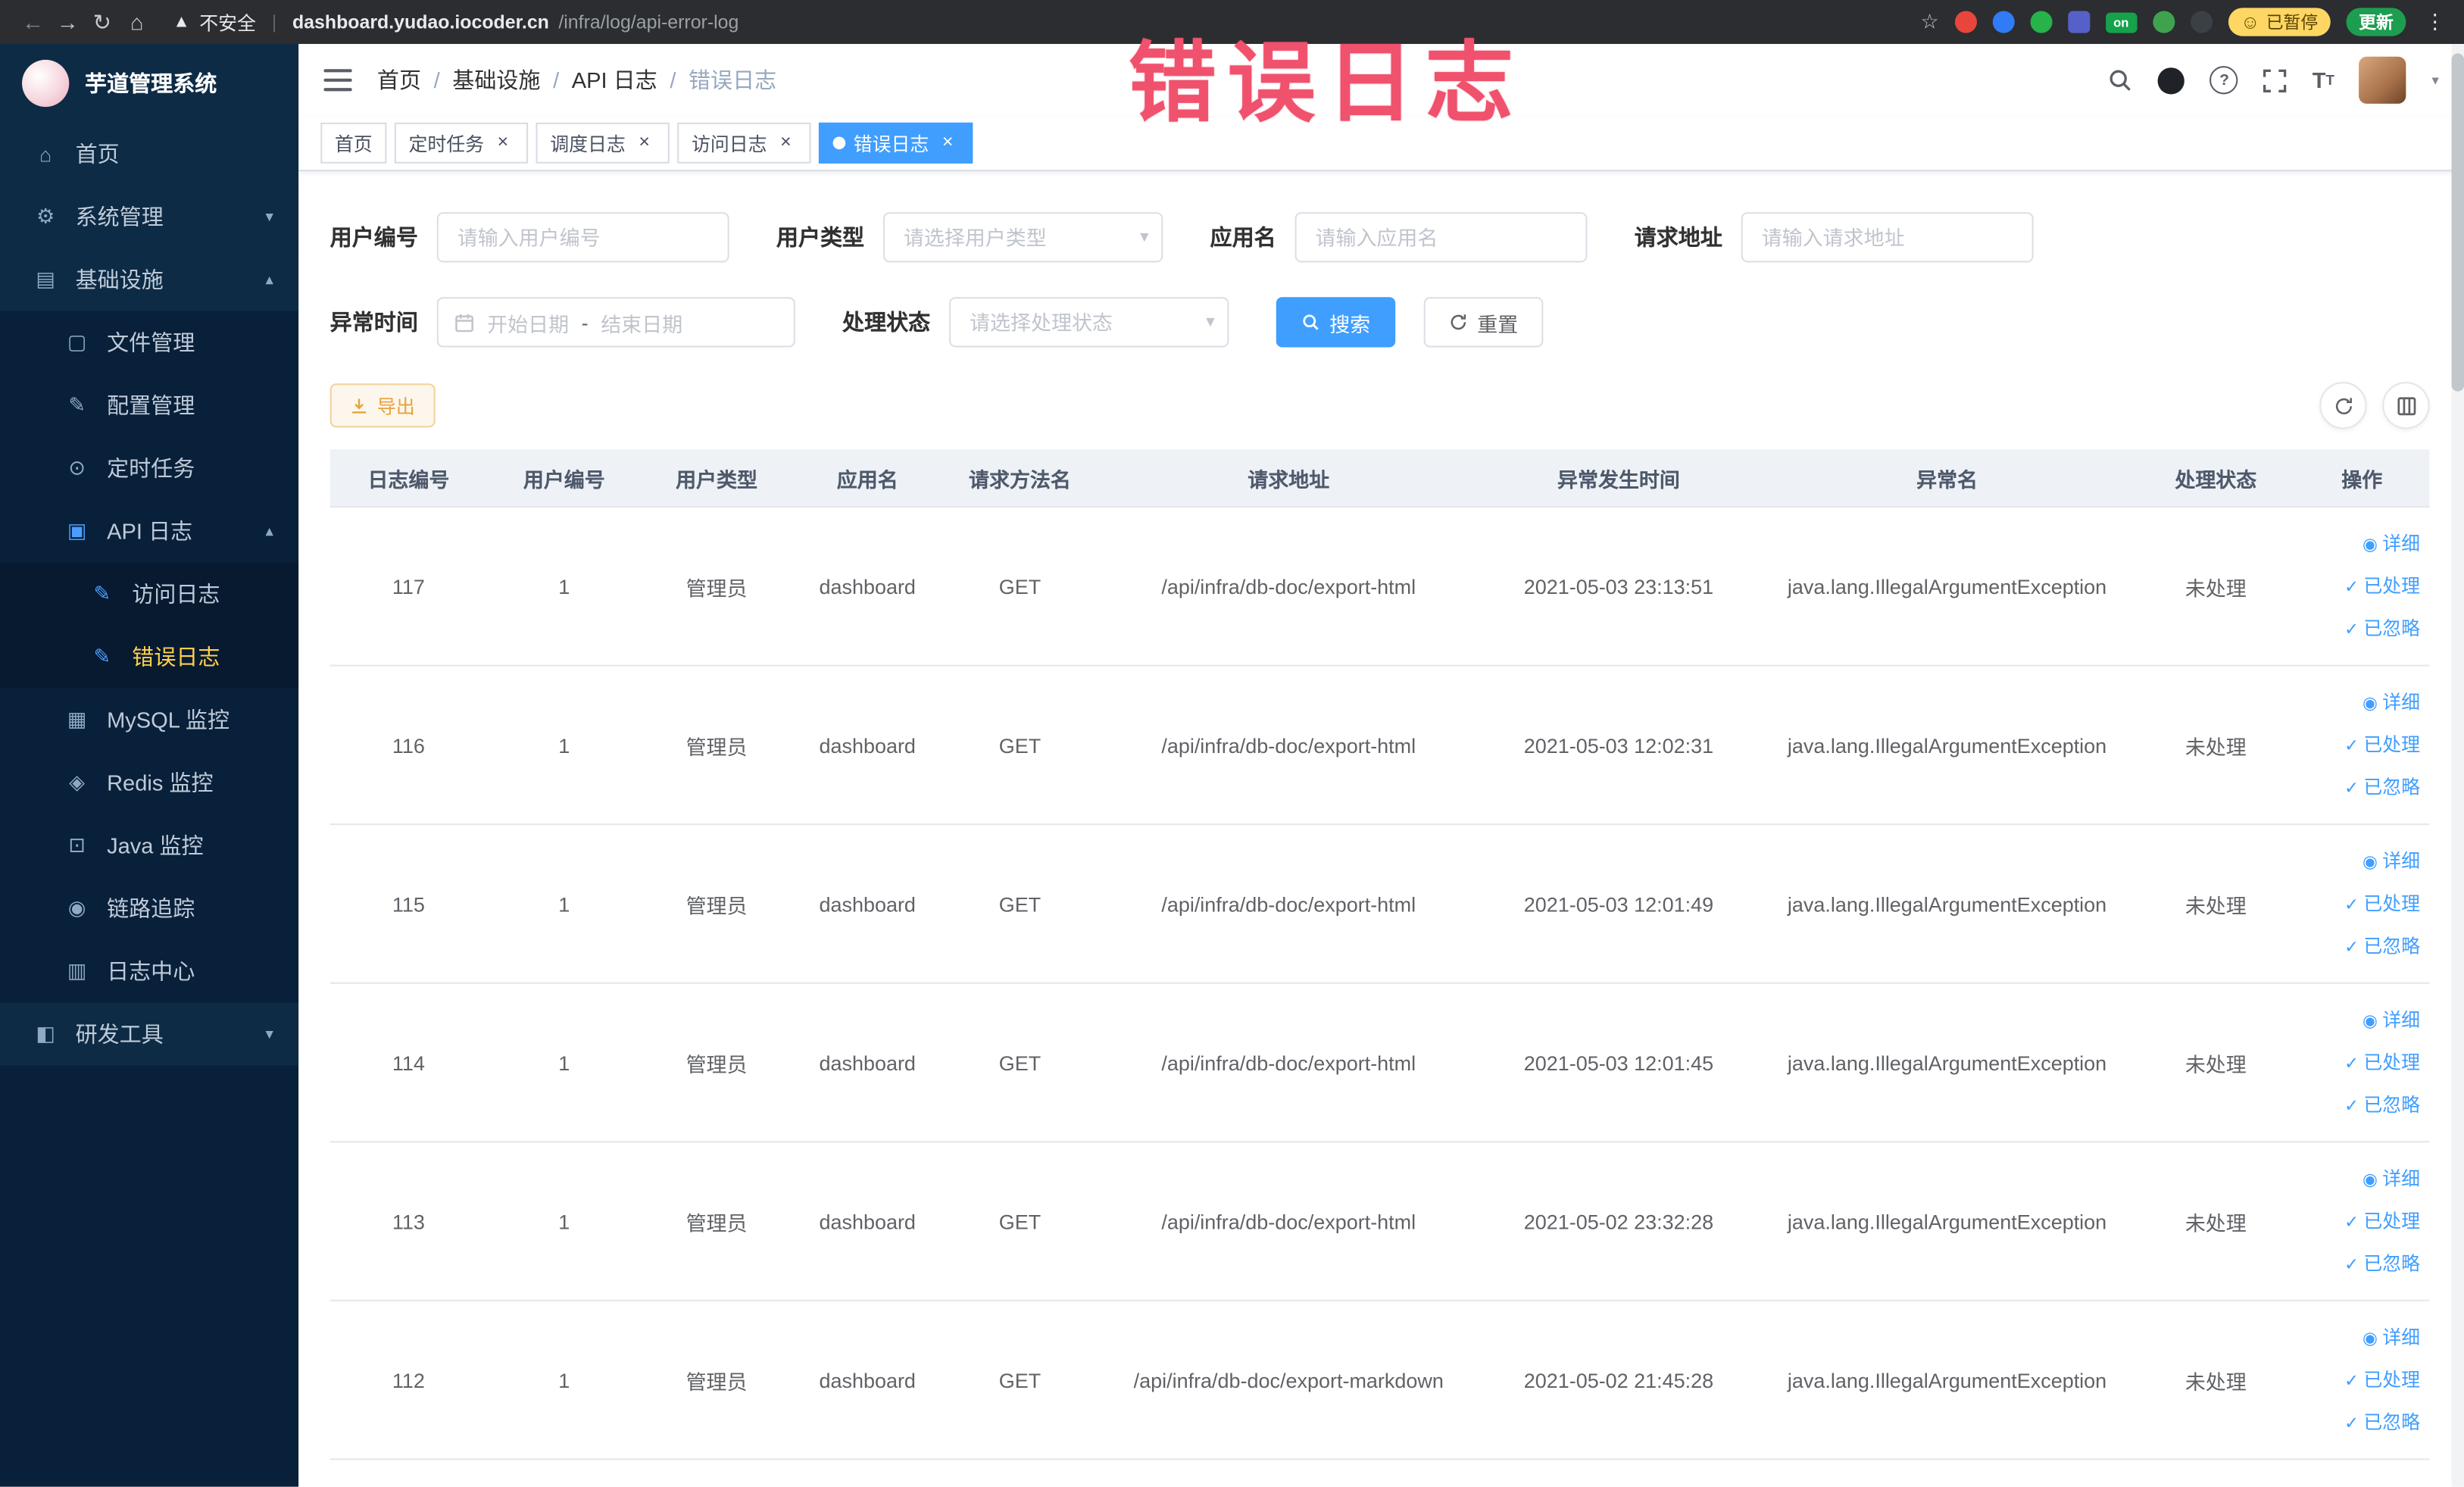  What do you see at coordinates (1379, 478) in the screenshot?
I see `table-header-row: 日志编号 用户编号 用户类型 应用名 请求方法名 请求地址 异常发生时间 异常名 处理状态 操作` at bounding box center [1379, 478].